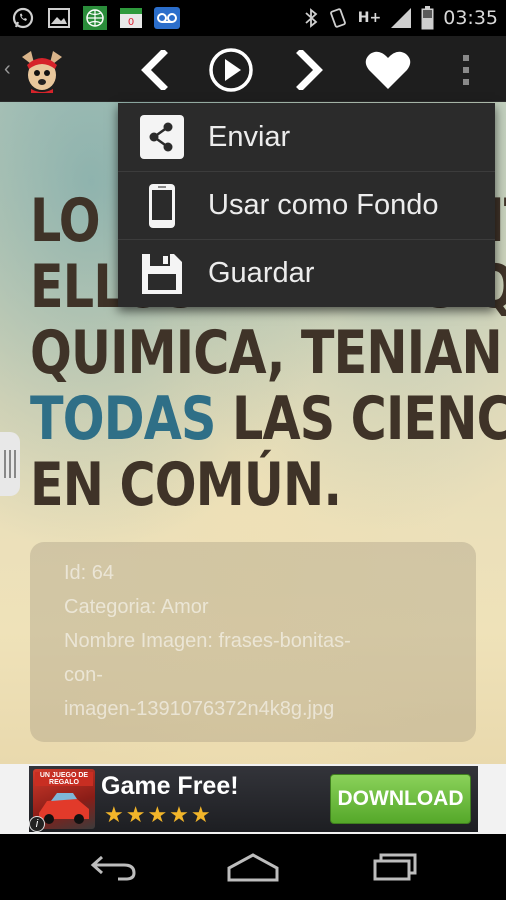 The width and height of the screenshot is (506, 900). I want to click on calendar-icon: 0, so click(131, 18).